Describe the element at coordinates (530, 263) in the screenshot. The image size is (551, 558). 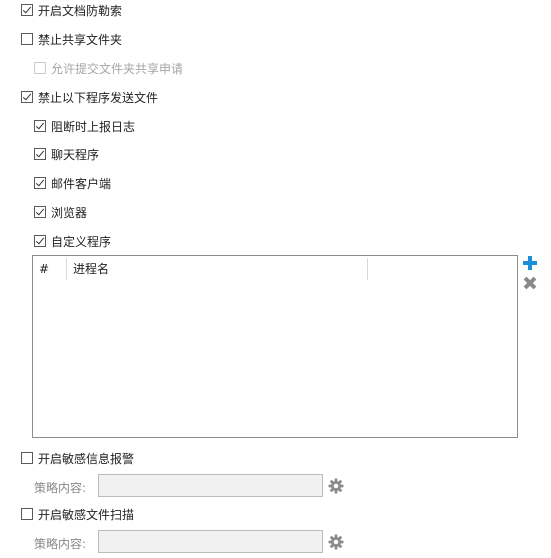
I see `plus-icon` at that location.